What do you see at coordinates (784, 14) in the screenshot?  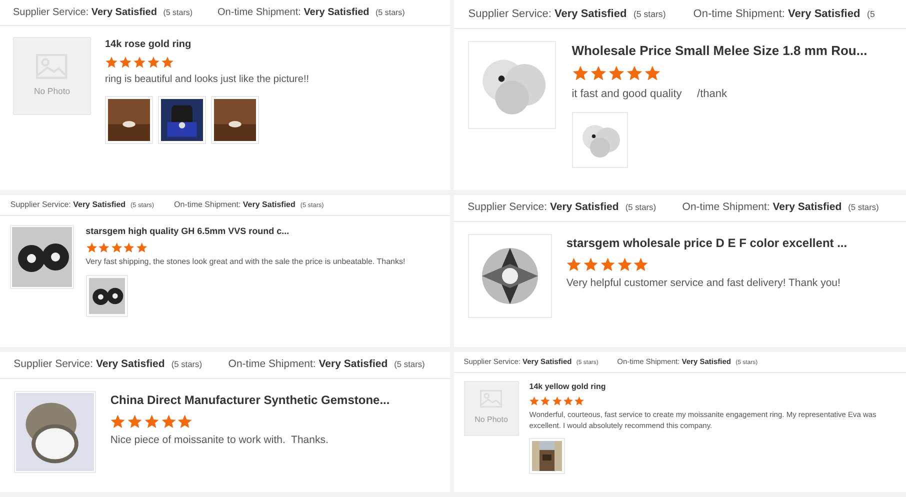 I see `shipment-rating: On-time Shipment: Very Satisfied (5` at bounding box center [784, 14].